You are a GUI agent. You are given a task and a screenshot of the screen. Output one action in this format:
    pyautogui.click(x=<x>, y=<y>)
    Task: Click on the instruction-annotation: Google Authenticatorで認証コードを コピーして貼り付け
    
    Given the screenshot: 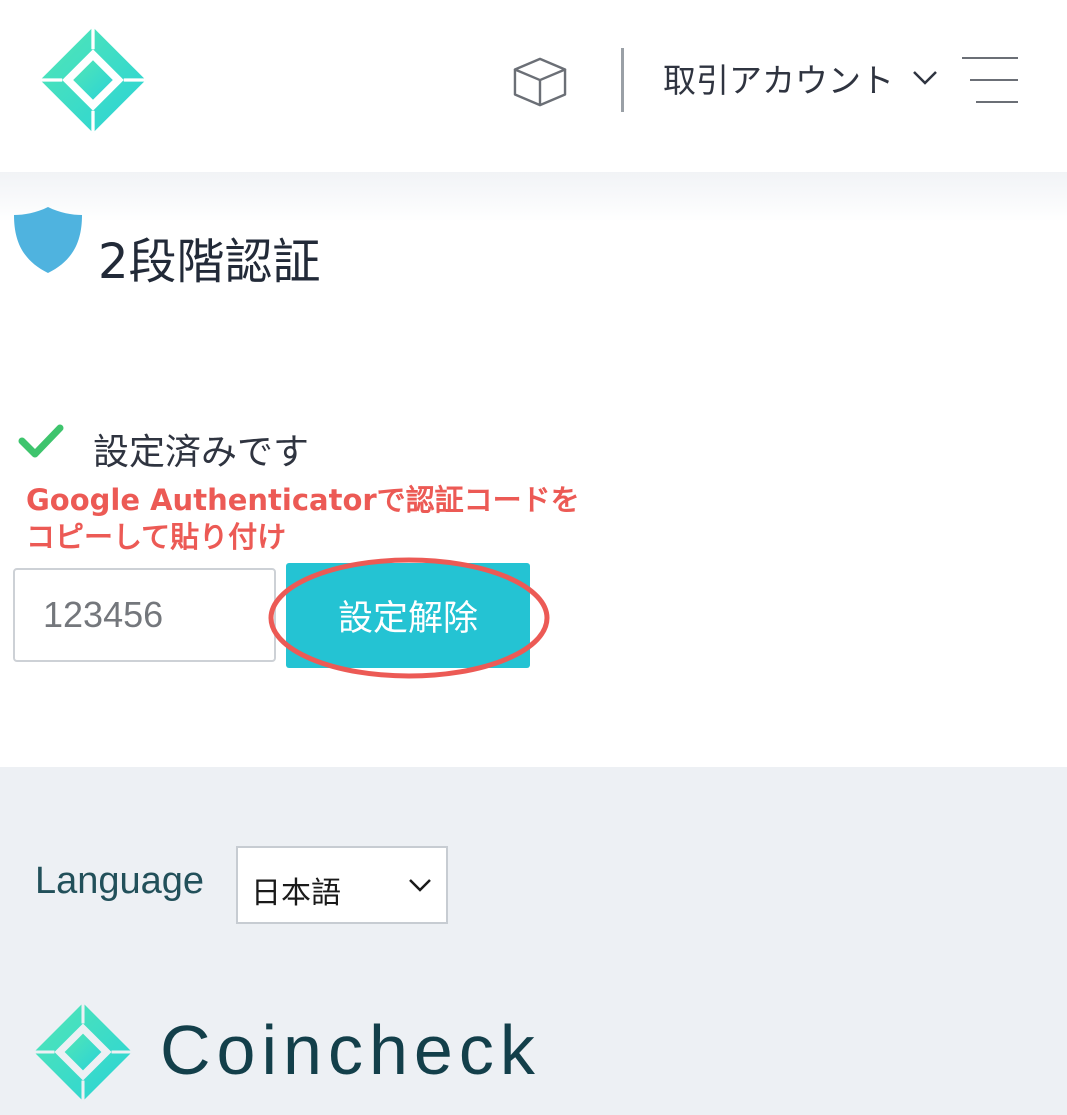 What is the action you would take?
    pyautogui.click(x=326, y=519)
    